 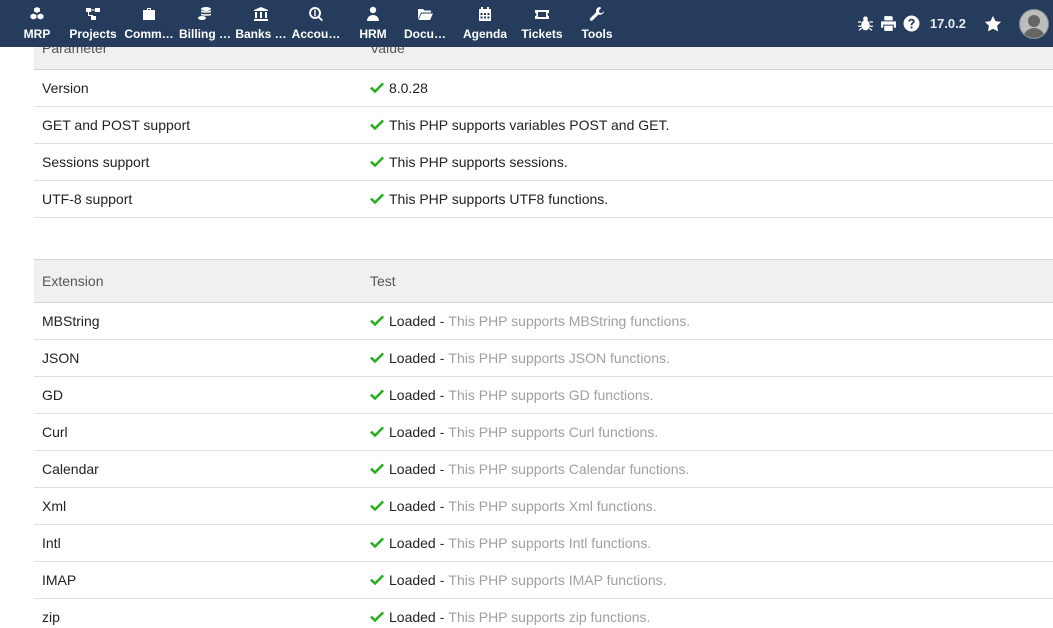 What do you see at coordinates (711, 395) in the screenshot?
I see `extension-test: Loaded - This PHP supports GD functions.` at bounding box center [711, 395].